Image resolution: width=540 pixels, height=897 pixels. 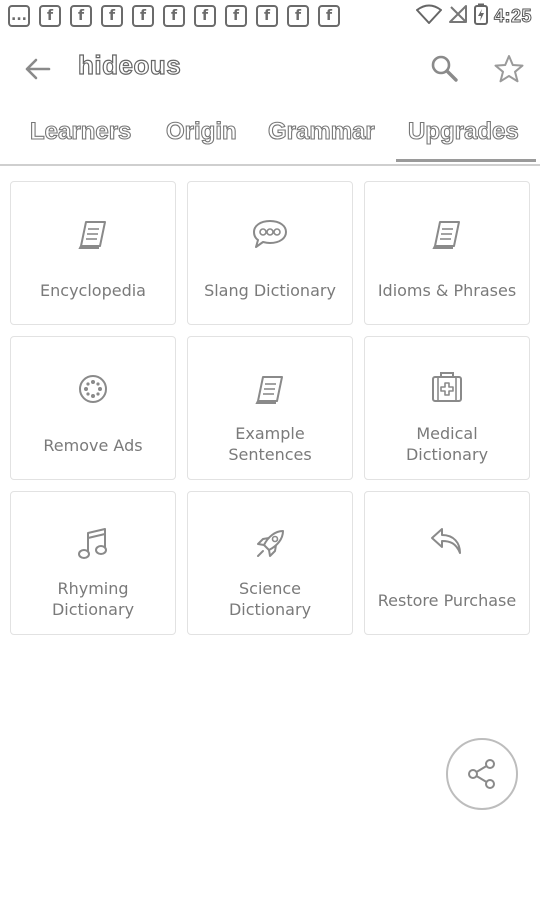 What do you see at coordinates (458, 16) in the screenshot?
I see `no-signal-icon` at bounding box center [458, 16].